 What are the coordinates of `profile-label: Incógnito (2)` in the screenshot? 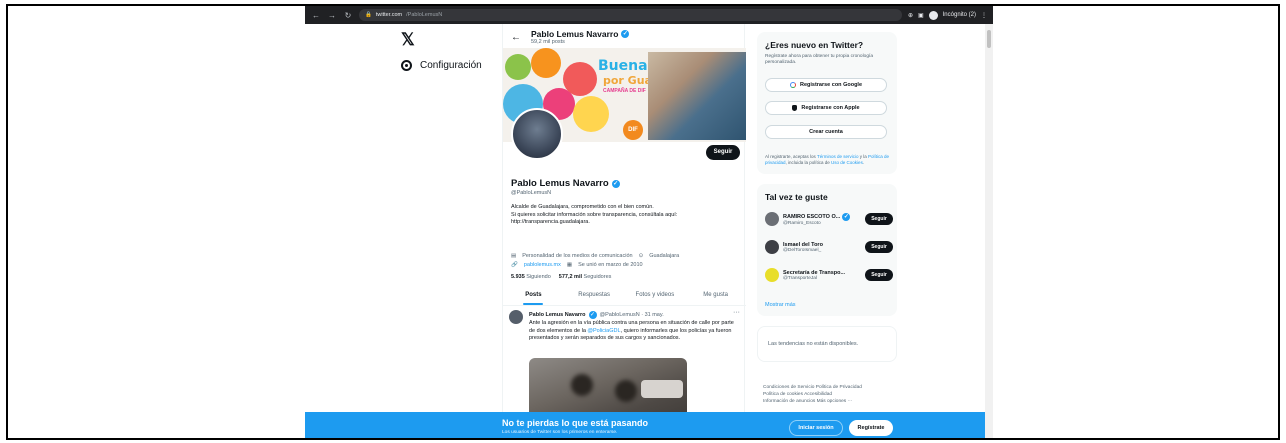 It's located at (959, 15).